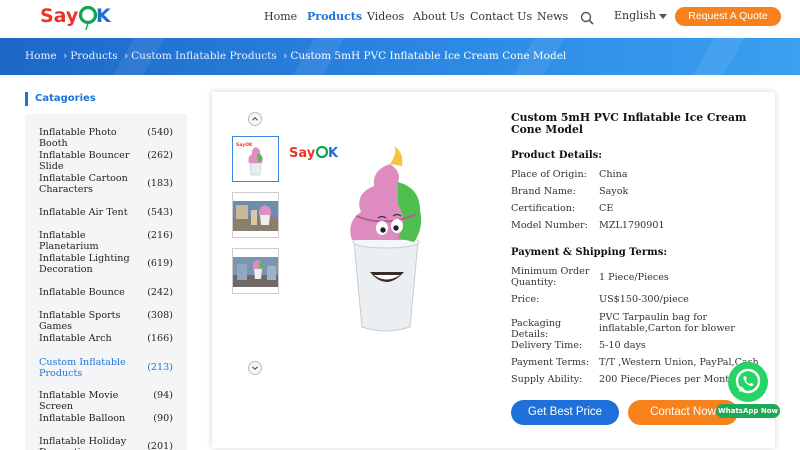 The height and width of the screenshot is (450, 800). I want to click on breadcrumb-home: Home, so click(41, 56).